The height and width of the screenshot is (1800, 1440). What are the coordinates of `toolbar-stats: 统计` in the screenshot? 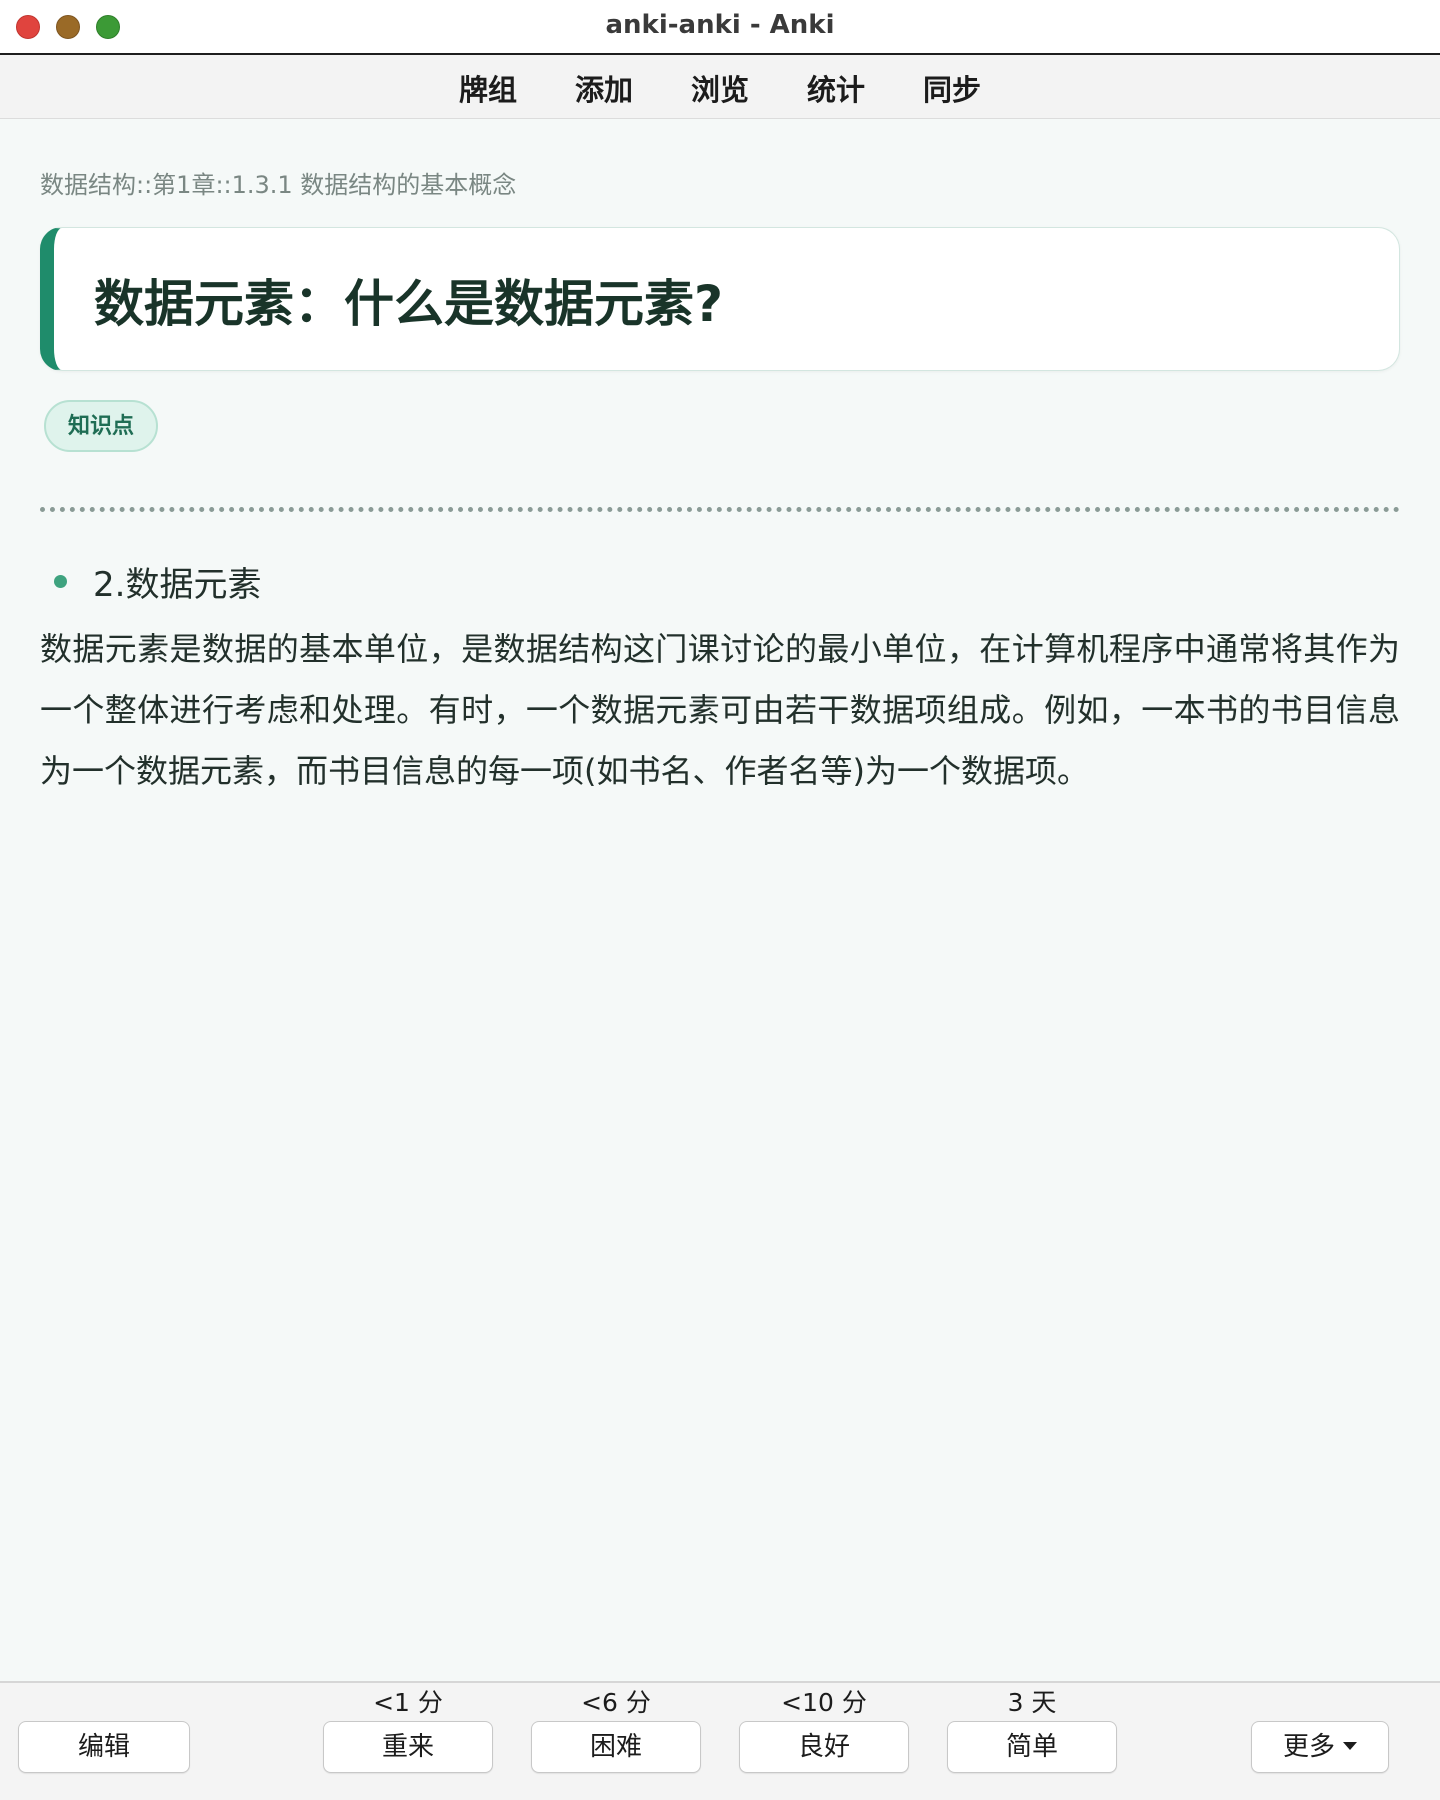 It's located at (836, 88).